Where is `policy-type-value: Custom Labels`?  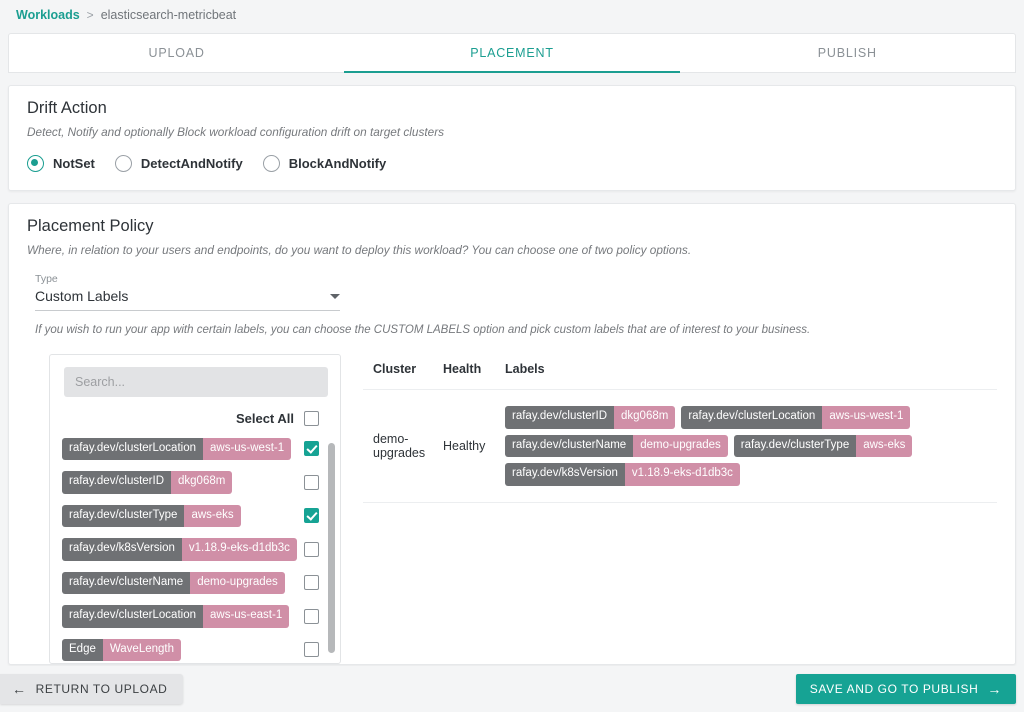
policy-type-value: Custom Labels is located at coordinates (82, 296).